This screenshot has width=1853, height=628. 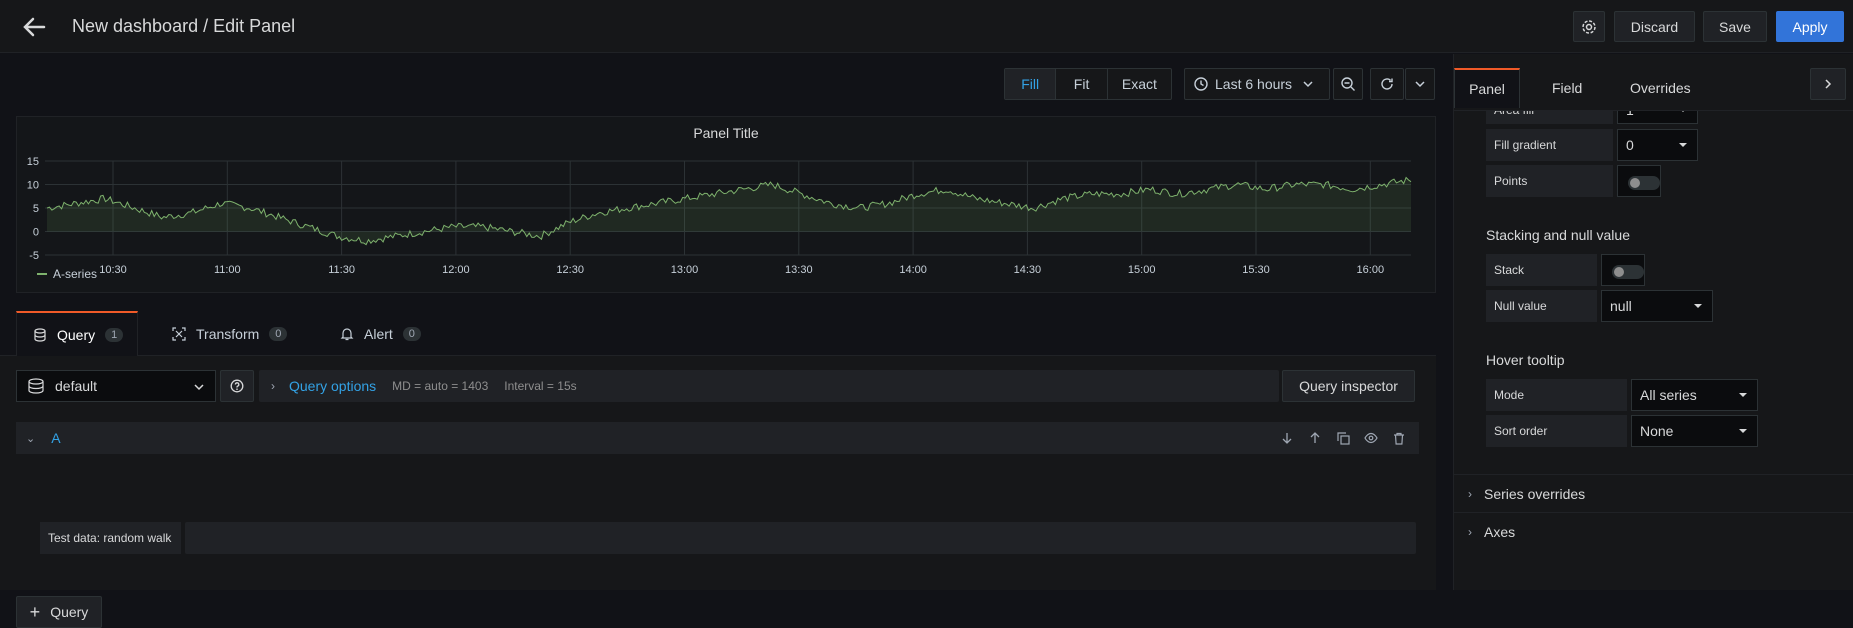 I want to click on refresh-icon, so click(x=1387, y=84).